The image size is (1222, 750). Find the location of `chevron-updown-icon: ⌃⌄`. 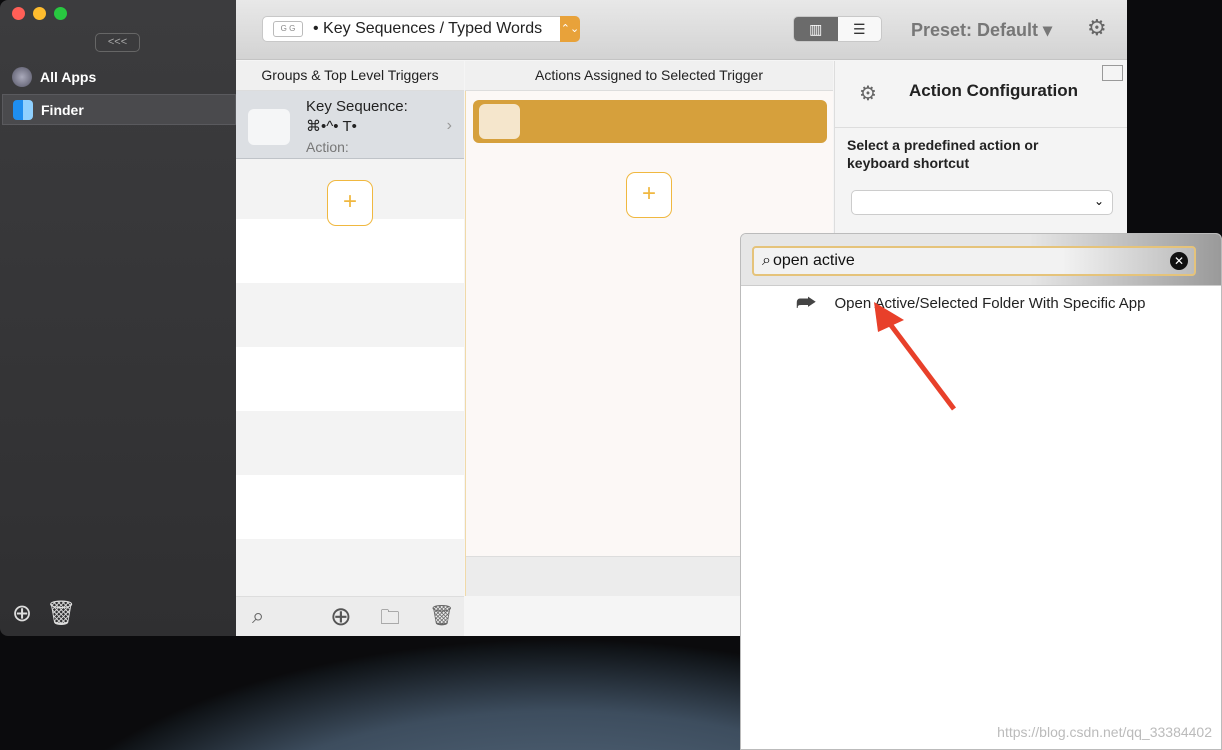

chevron-updown-icon: ⌃⌄ is located at coordinates (570, 29).